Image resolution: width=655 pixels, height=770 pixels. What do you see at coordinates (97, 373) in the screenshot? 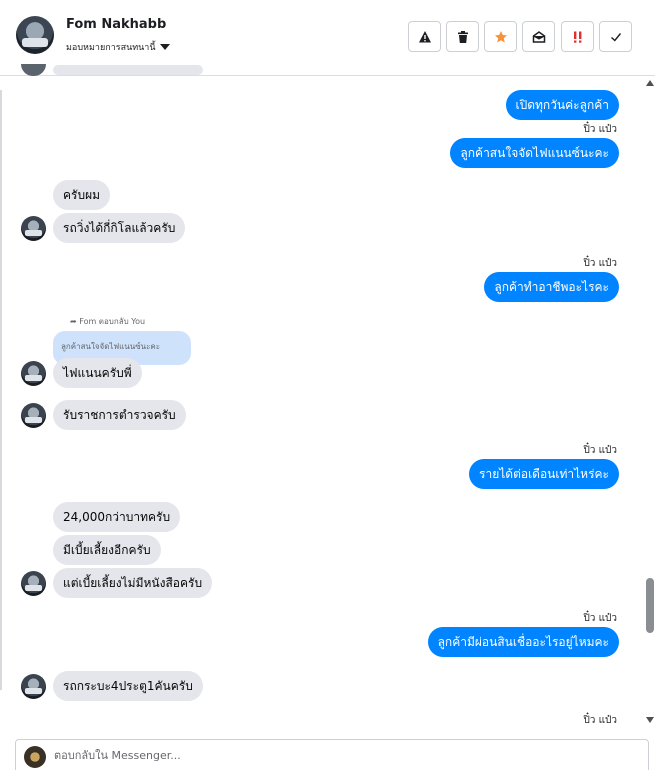
I see `message-bubble-incoming: ไฟแนนครับพี่` at bounding box center [97, 373].